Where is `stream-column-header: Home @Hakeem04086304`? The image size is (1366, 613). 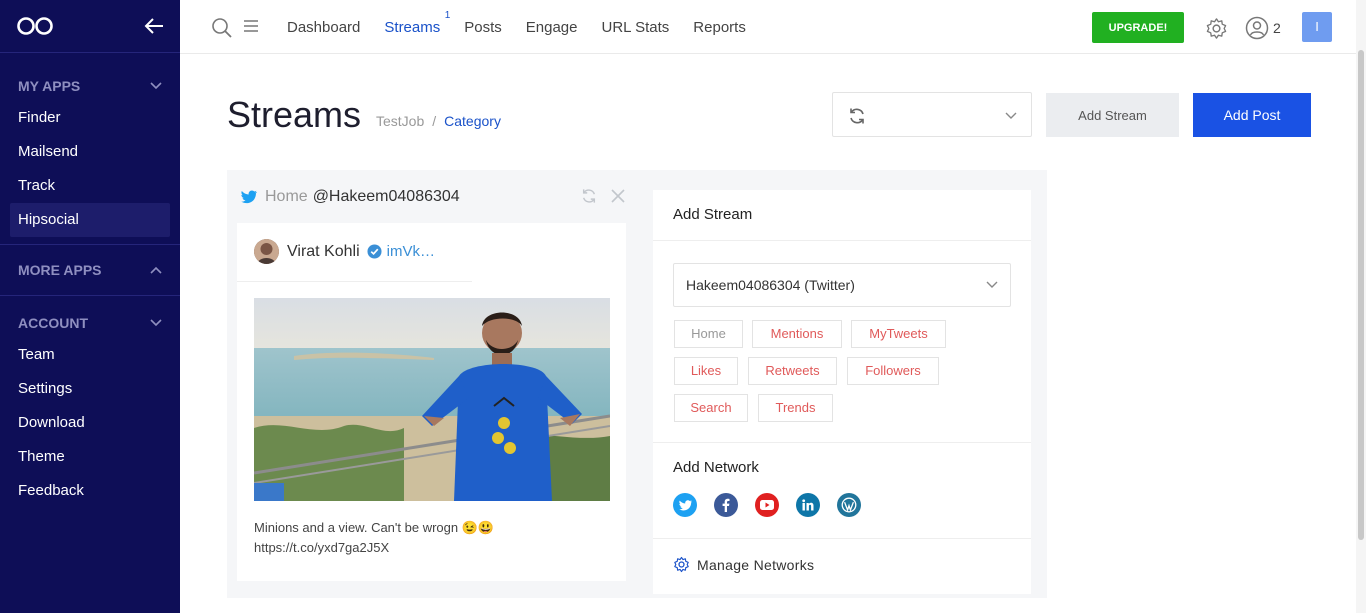 stream-column-header: Home @Hakeem04086304 is located at coordinates (350, 197).